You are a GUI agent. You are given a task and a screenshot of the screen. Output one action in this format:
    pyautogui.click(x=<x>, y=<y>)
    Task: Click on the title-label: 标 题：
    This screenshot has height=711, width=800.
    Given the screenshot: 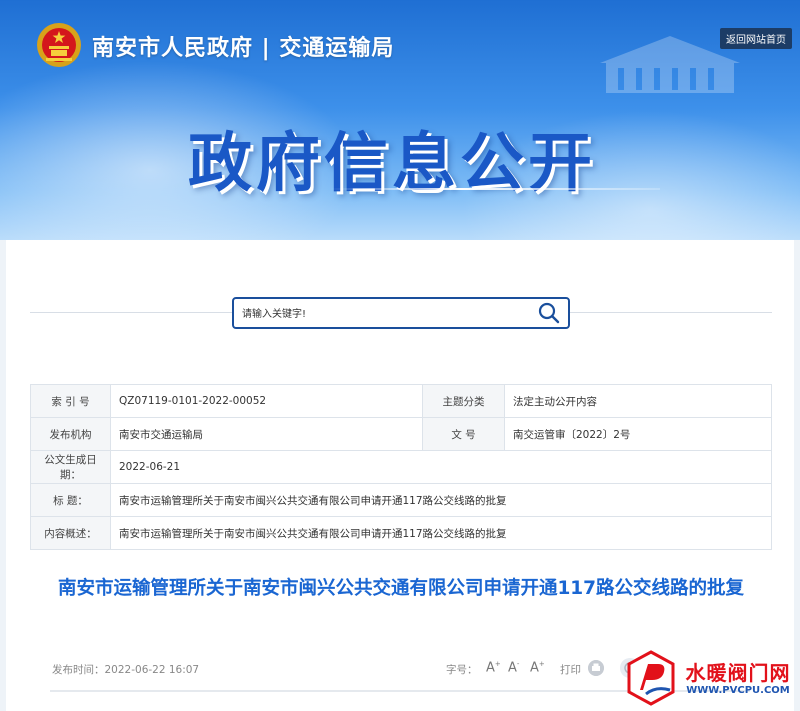 What is the action you would take?
    pyautogui.click(x=70, y=500)
    